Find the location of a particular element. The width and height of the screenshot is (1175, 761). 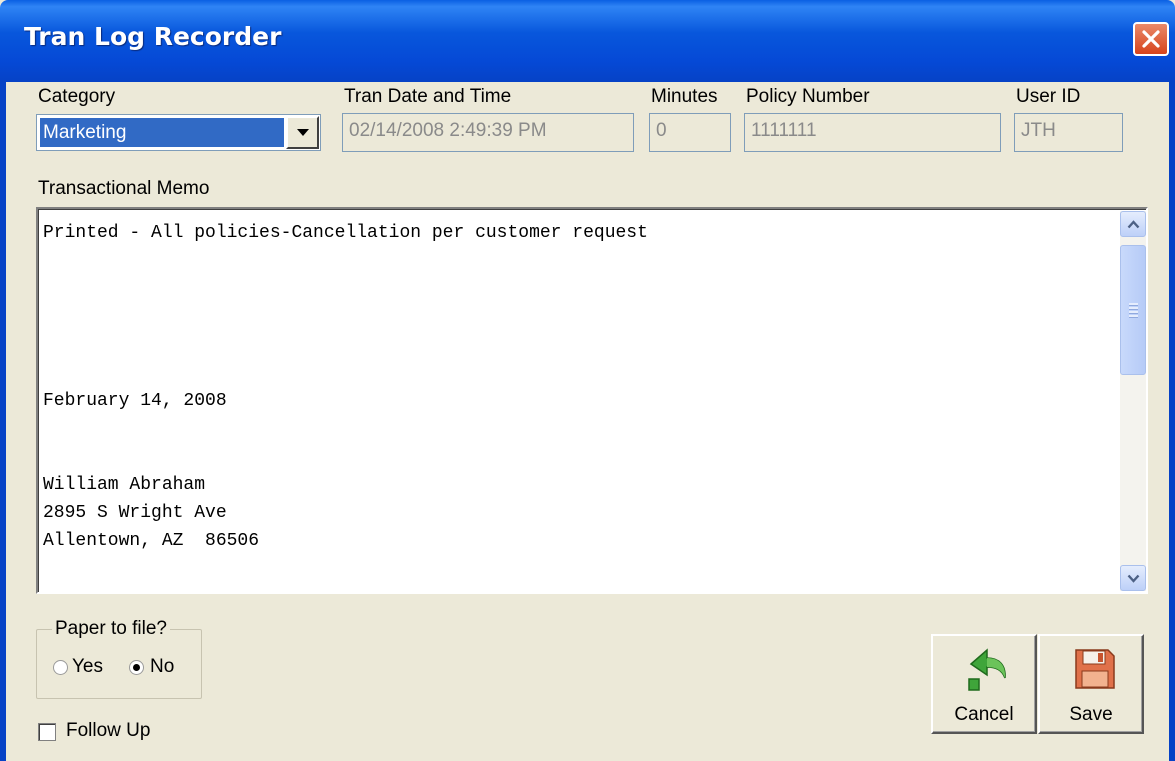

paper-to-file-yes-label: Yes is located at coordinates (87, 667).